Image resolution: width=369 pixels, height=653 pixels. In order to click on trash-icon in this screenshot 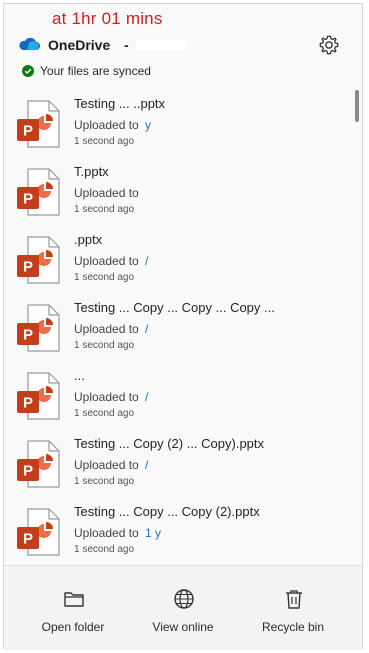, I will do `click(294, 599)`.